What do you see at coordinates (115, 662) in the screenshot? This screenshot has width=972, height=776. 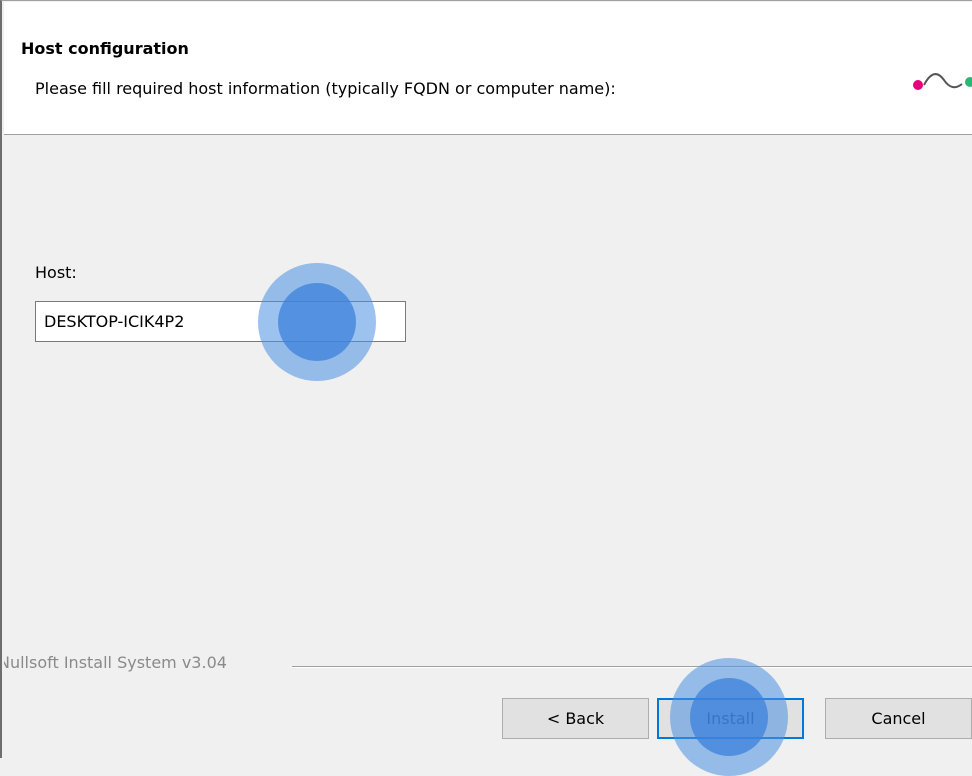 I see `branding-text: Nullsoft Install System v3.04` at bounding box center [115, 662].